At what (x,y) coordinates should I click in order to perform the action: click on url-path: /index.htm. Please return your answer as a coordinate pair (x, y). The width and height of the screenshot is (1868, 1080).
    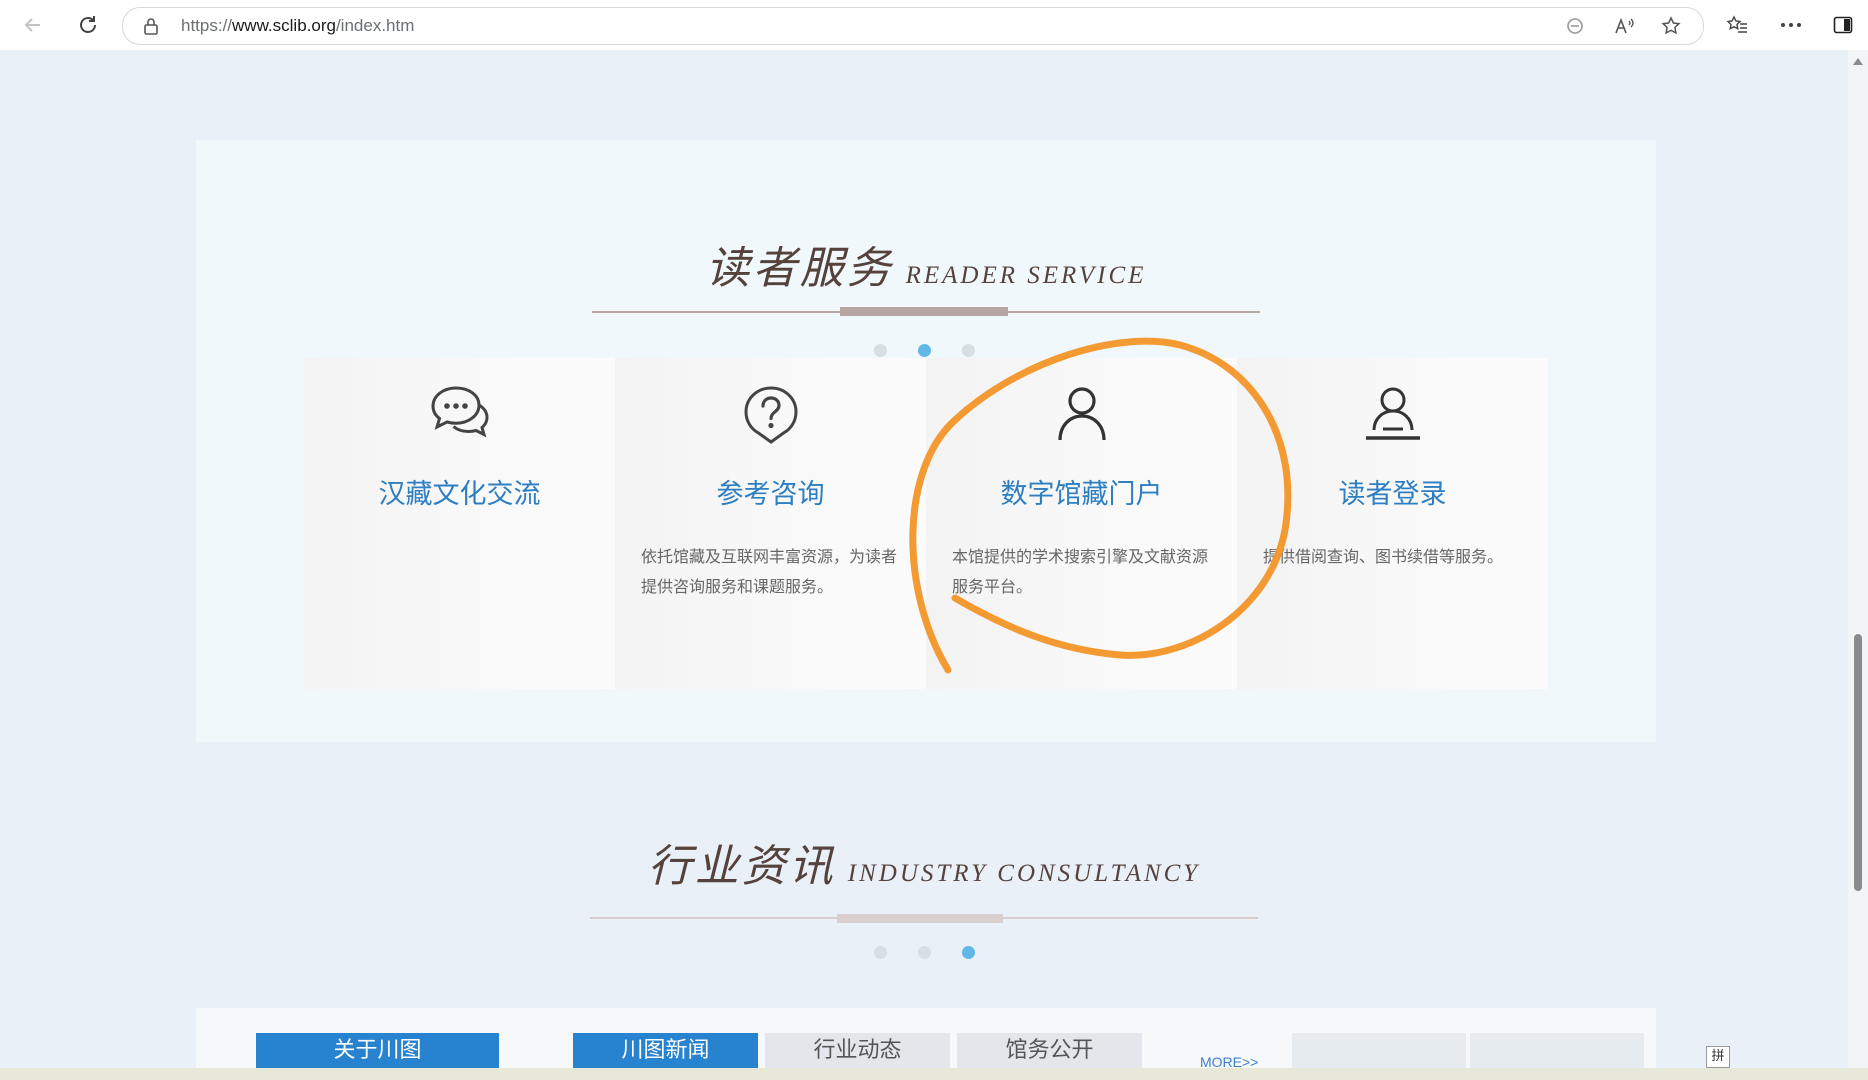
    Looking at the image, I should click on (375, 25).